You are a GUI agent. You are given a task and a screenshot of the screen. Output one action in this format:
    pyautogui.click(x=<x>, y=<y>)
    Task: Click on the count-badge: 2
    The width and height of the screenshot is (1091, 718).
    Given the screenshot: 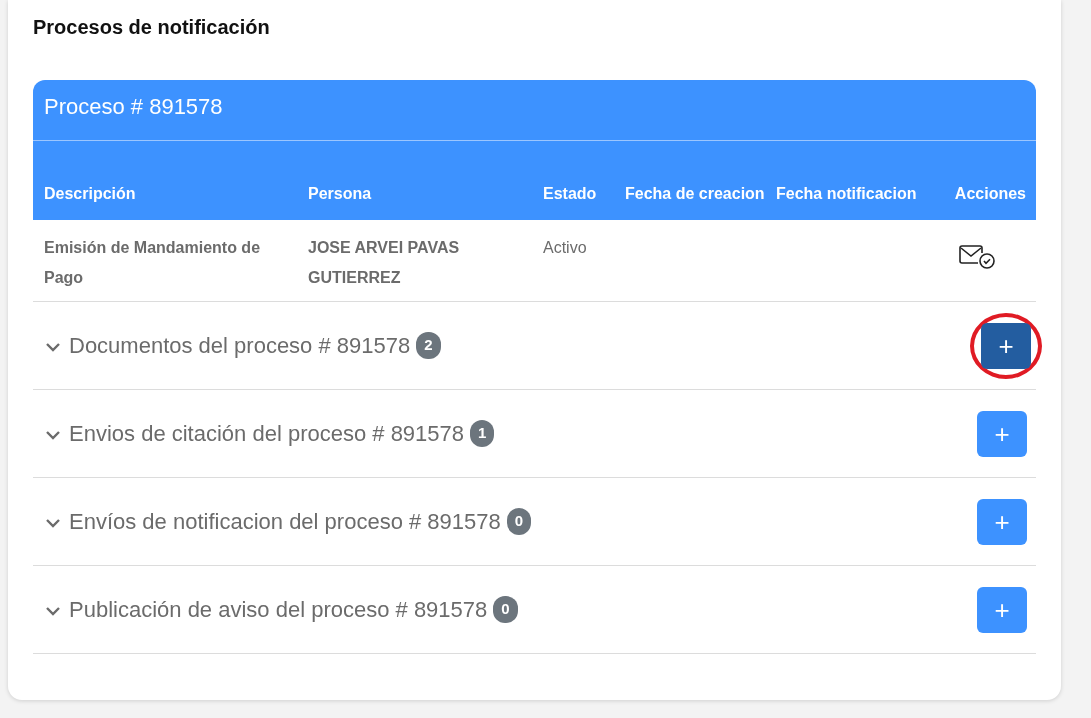 What is the action you would take?
    pyautogui.click(x=428, y=345)
    